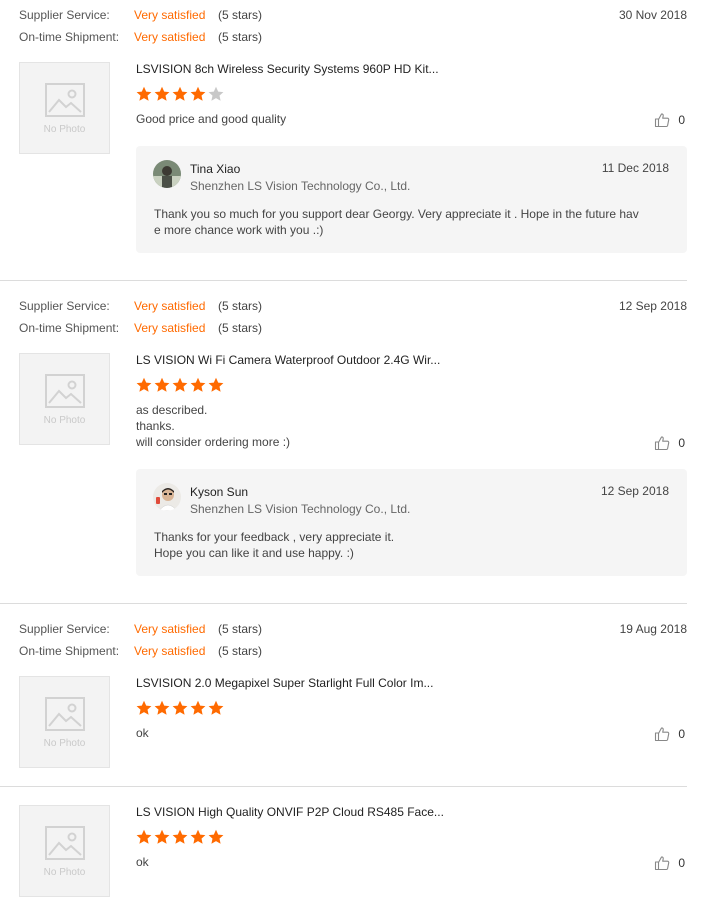  I want to click on reply-date: 11 Dec 2018, so click(635, 168).